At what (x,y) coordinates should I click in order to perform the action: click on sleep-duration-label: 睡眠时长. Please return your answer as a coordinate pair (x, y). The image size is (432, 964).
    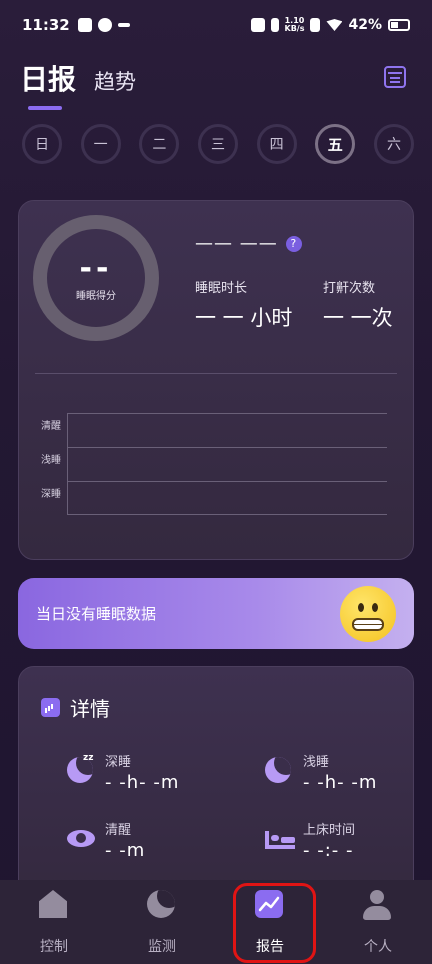
    Looking at the image, I should click on (221, 288).